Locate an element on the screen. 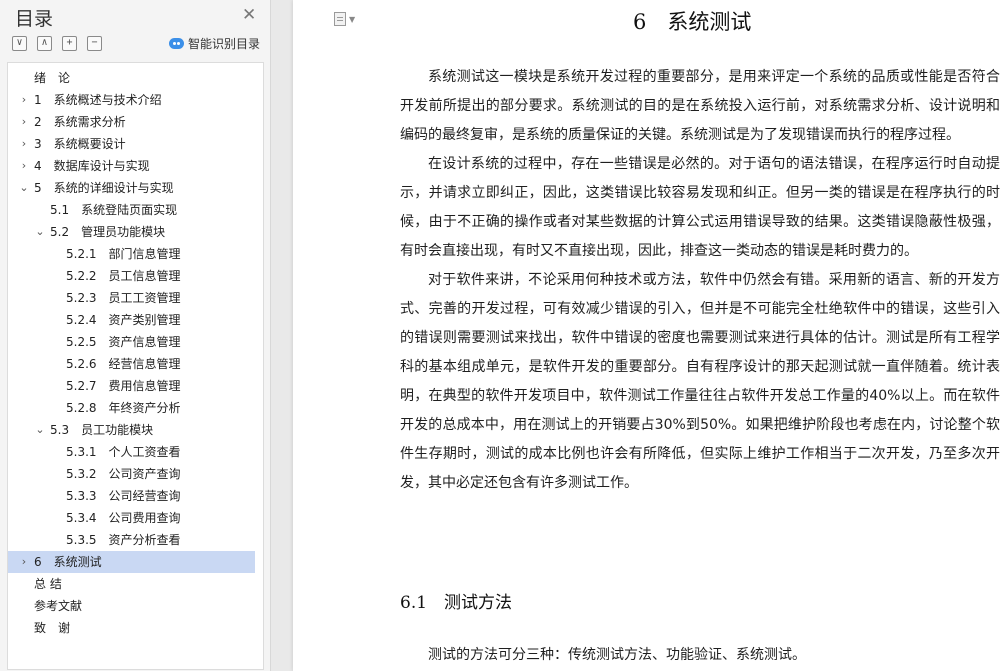 This screenshot has height=671, width=1007. toc-item: 5.1 系统登陆页面实现 is located at coordinates (131, 210).